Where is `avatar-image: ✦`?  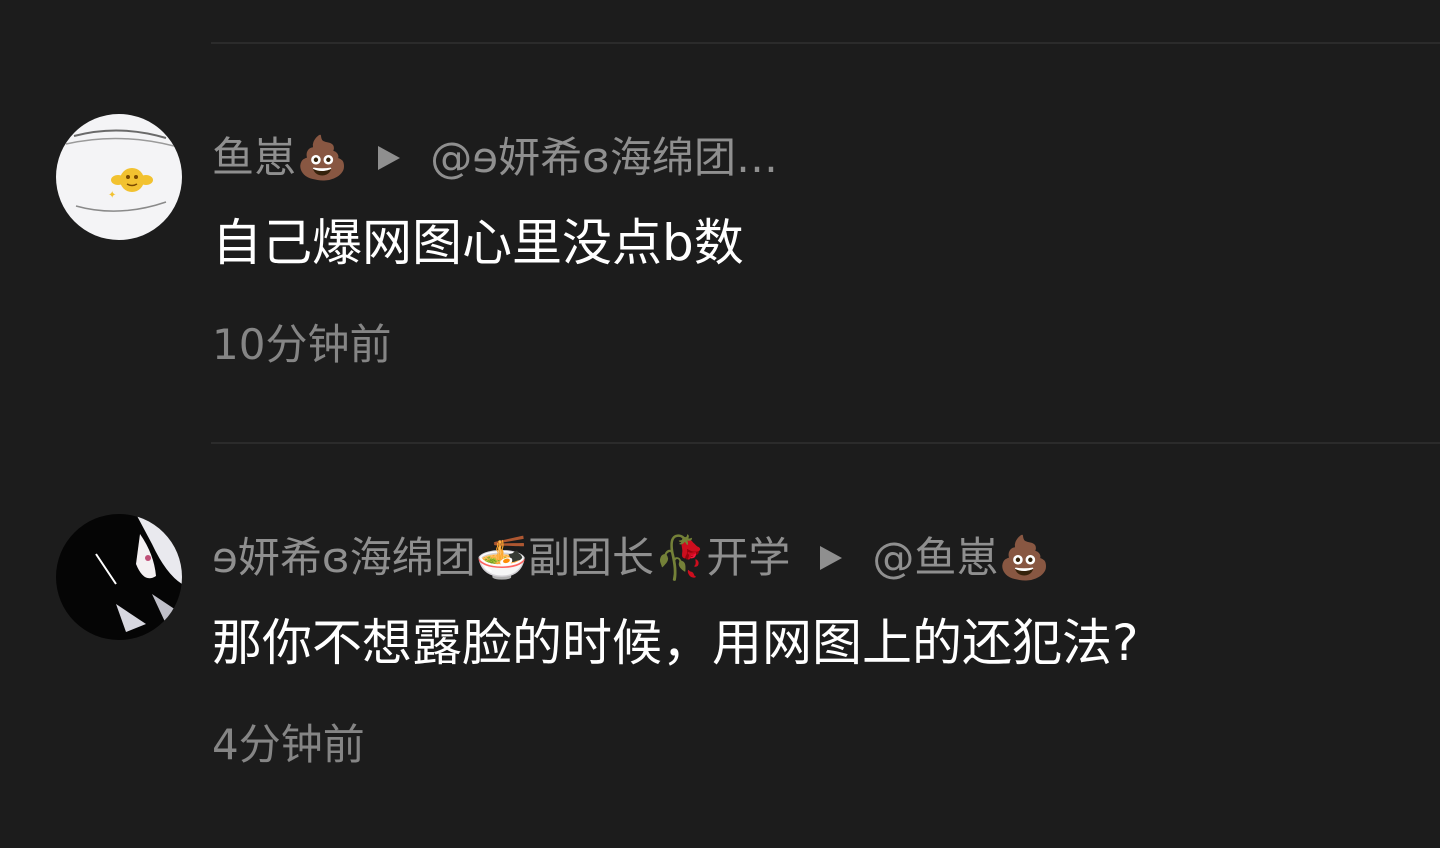
avatar-image: ✦ is located at coordinates (119, 177).